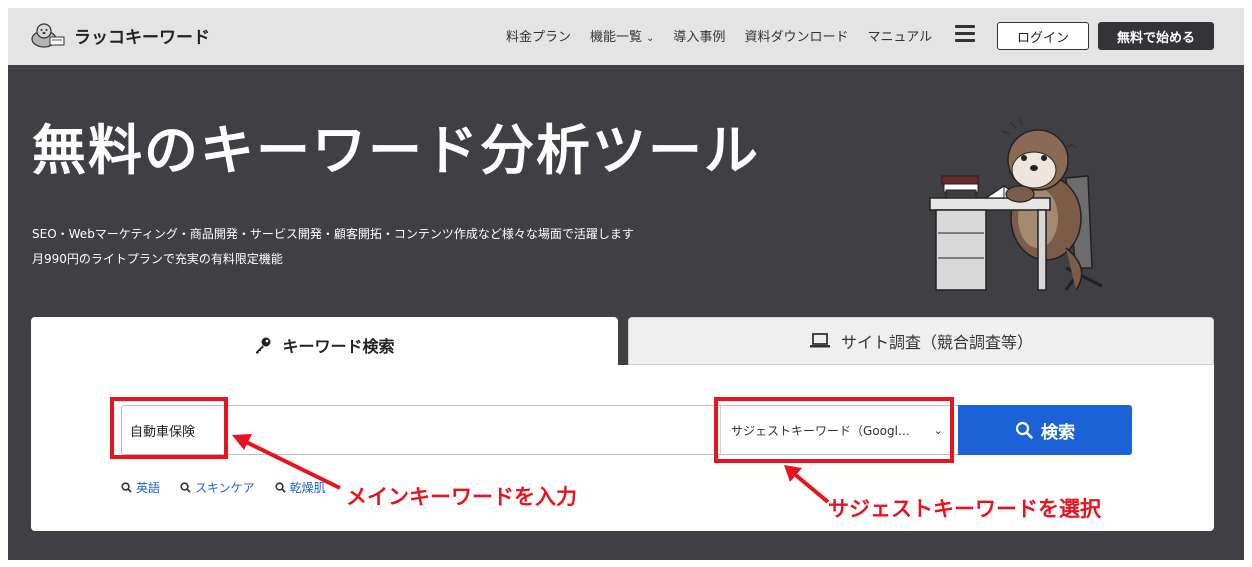 The height and width of the screenshot is (567, 1252). Describe the element at coordinates (1058, 432) in the screenshot. I see `search-button-label: 検索` at that location.